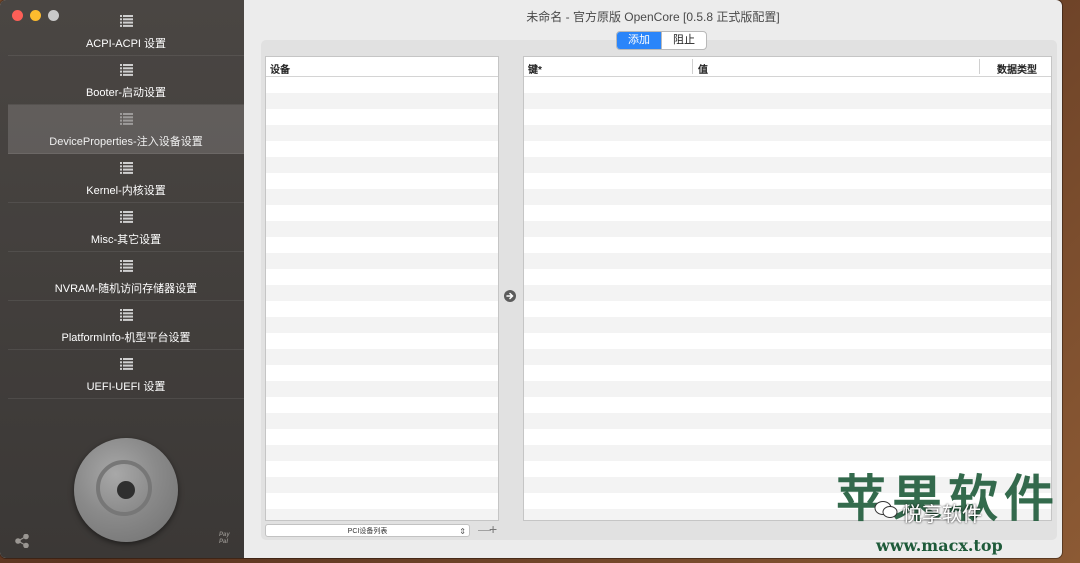 This screenshot has width=1080, height=563. I want to click on column-header-value: 值, so click(703, 68).